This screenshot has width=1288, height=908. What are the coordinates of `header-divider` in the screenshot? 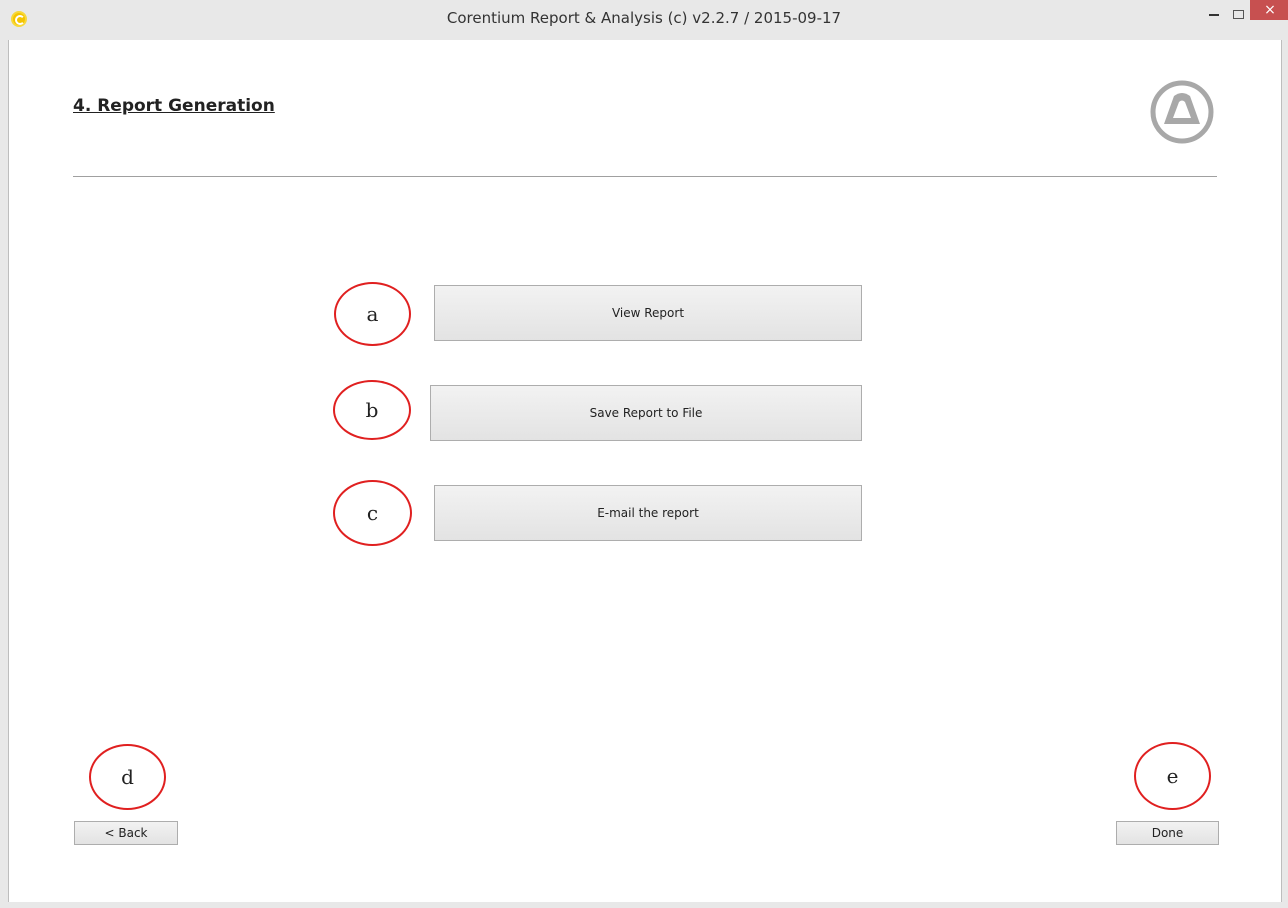 It's located at (645, 176).